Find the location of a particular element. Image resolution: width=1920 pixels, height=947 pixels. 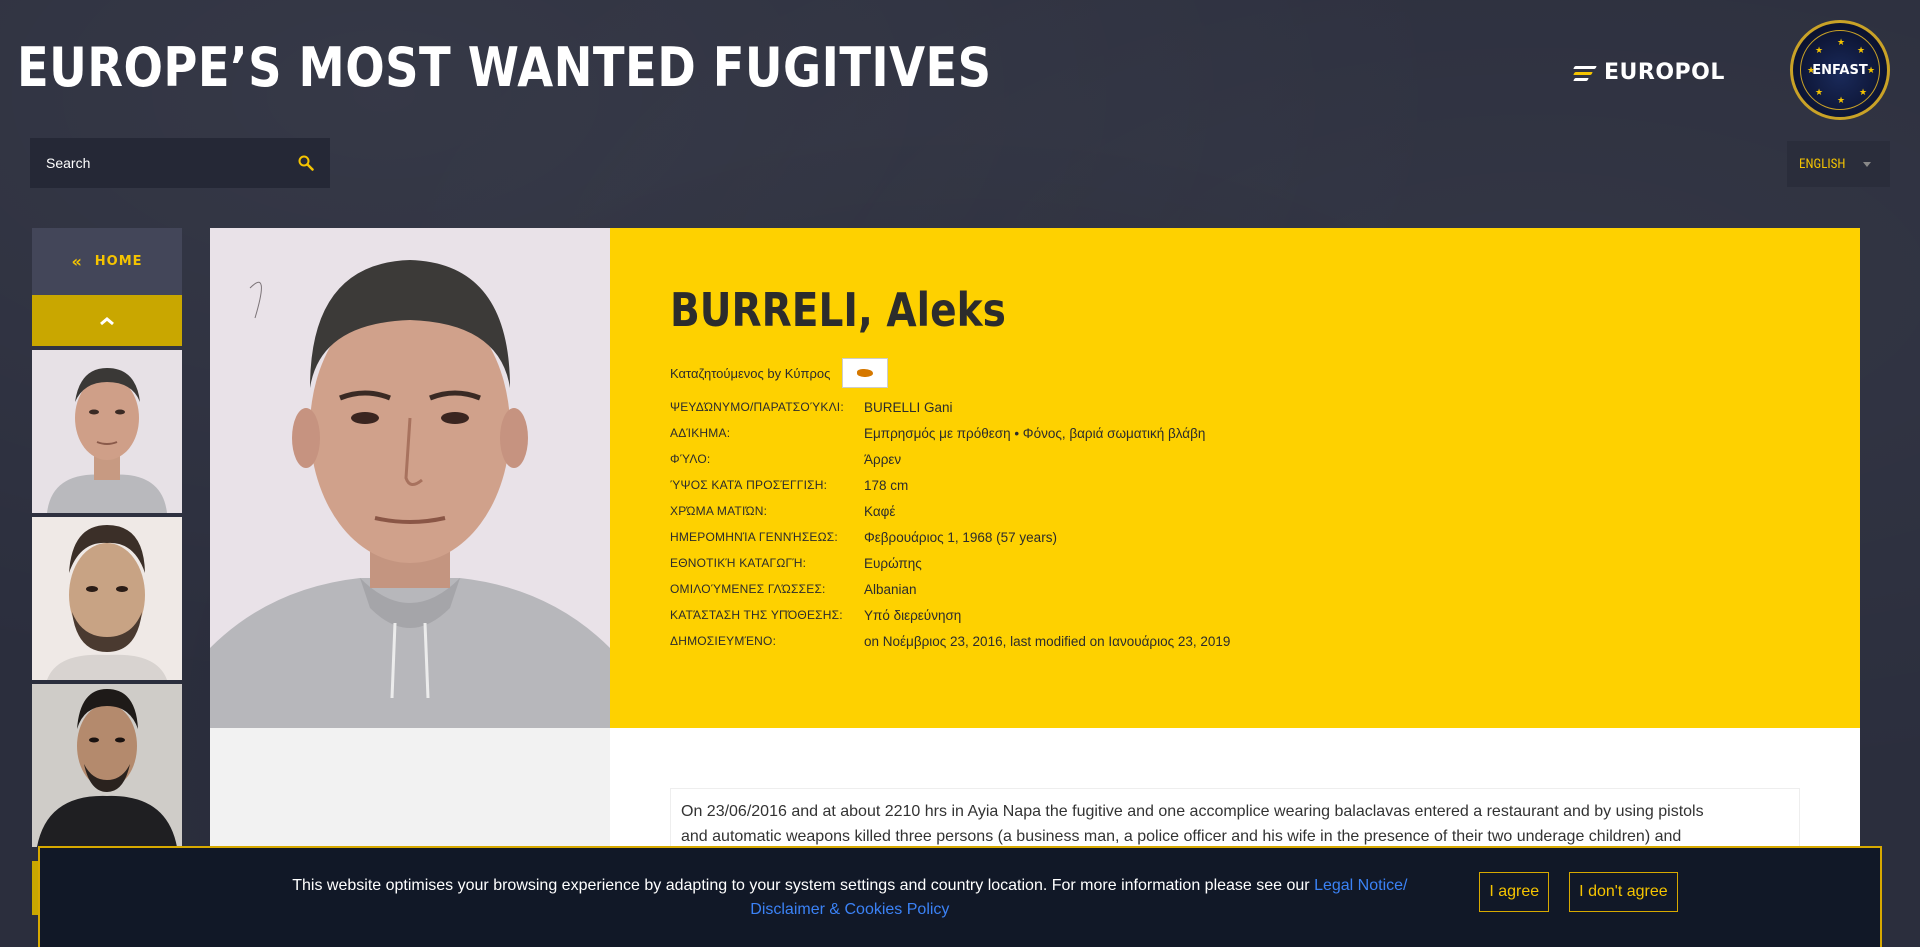

detail-value: Φεβρουάριος 1, 1968 (57 years) is located at coordinates (960, 537).